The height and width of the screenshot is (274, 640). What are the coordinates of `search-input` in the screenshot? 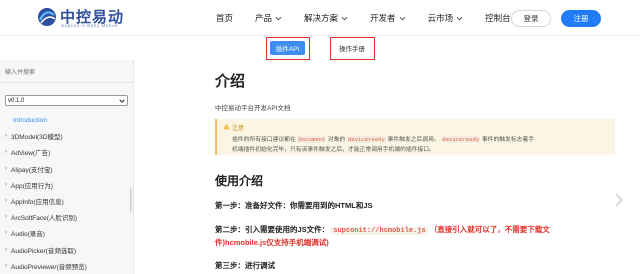 It's located at (67, 73).